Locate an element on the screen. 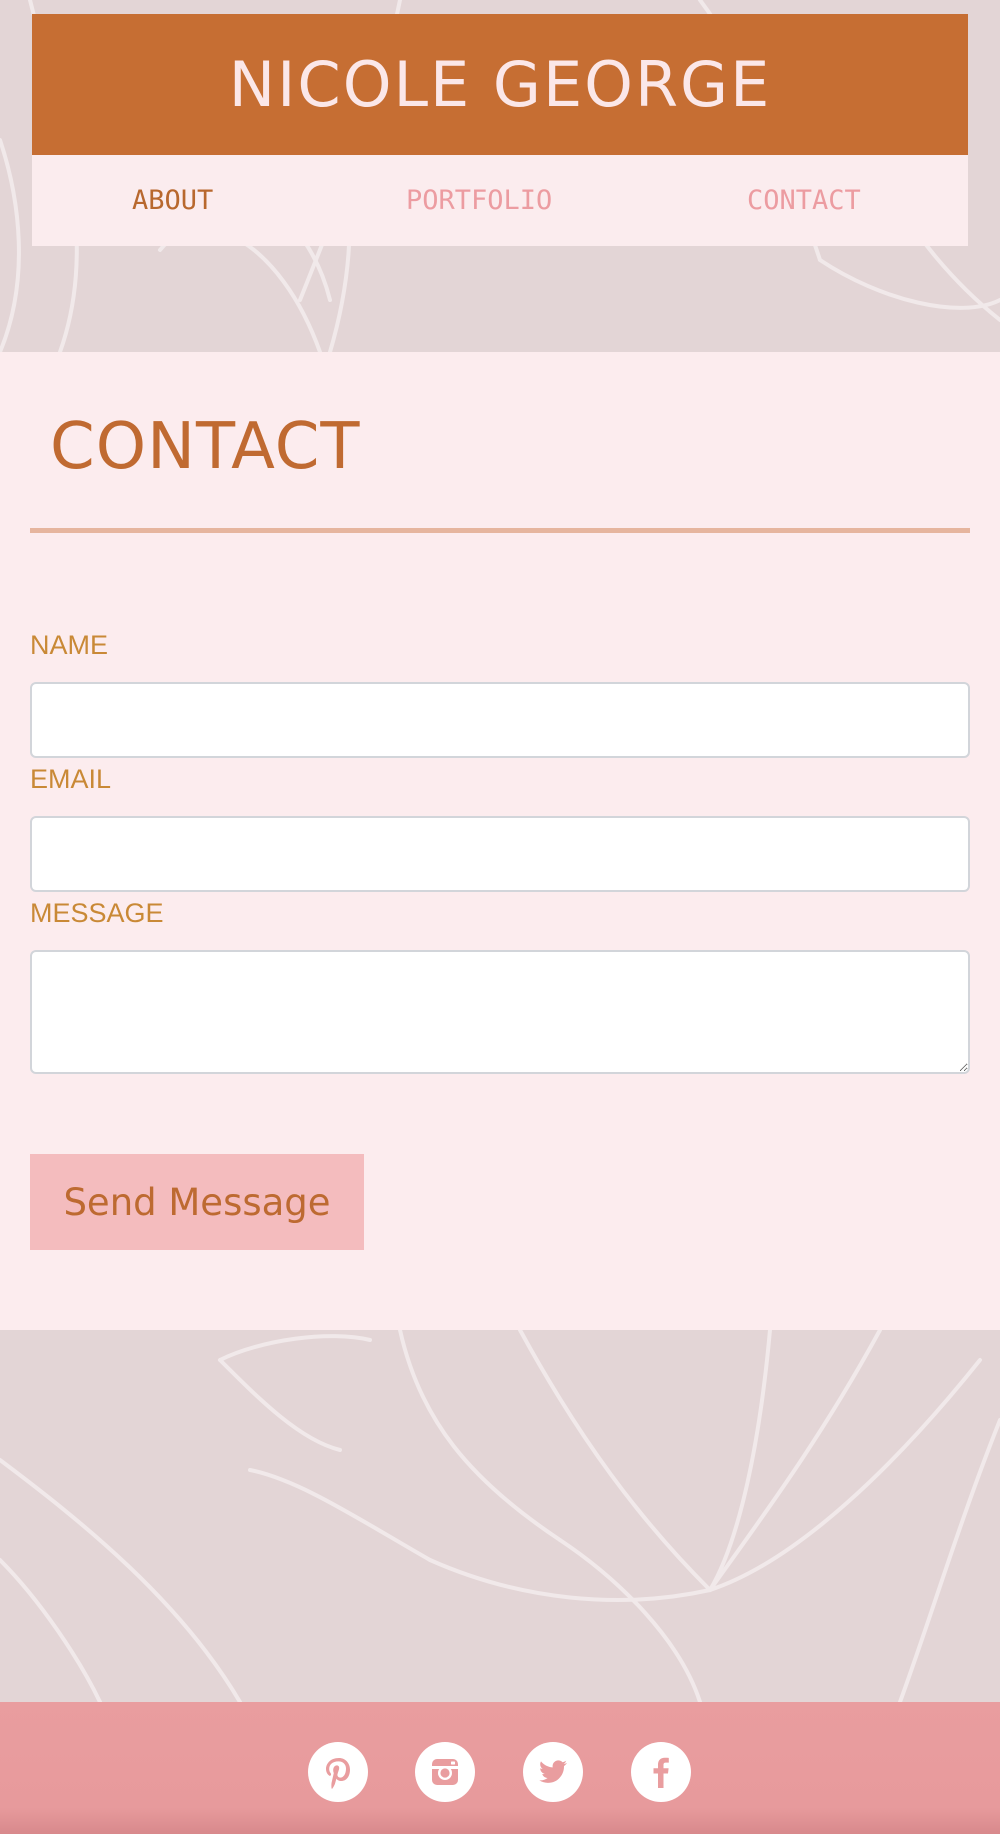 The height and width of the screenshot is (1834, 1000). nav-contact: CONTACT is located at coordinates (804, 200).